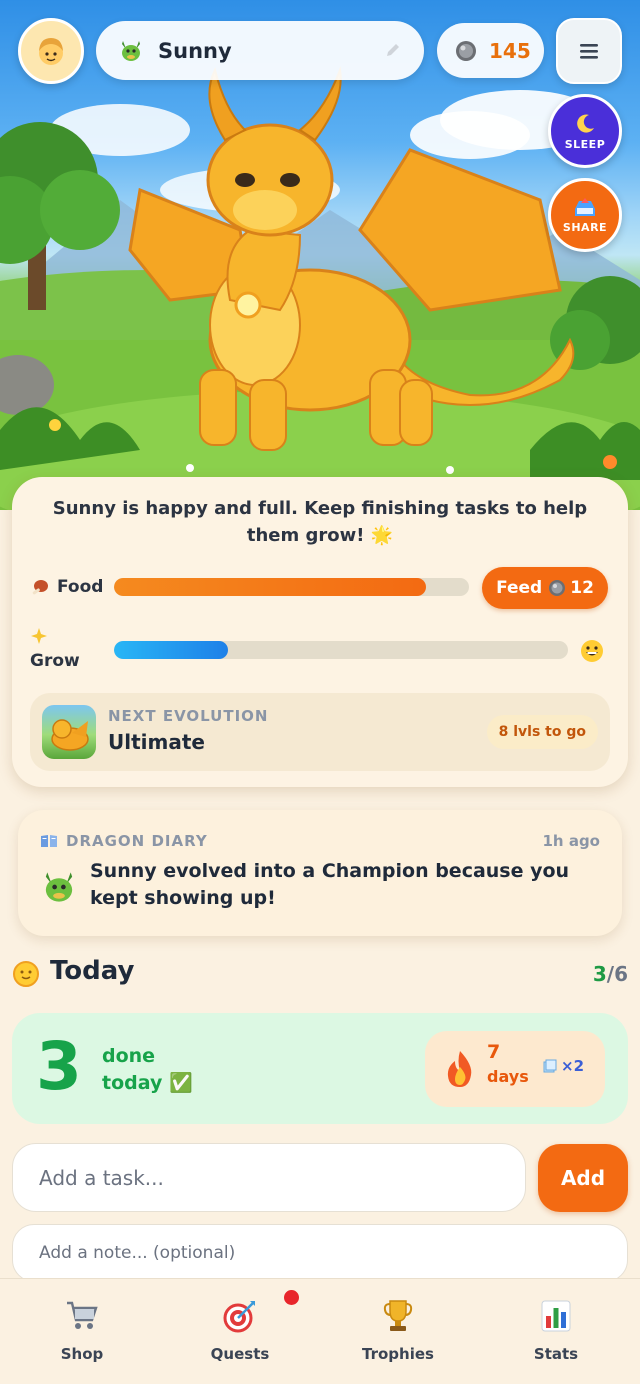 The height and width of the screenshot is (1384, 640). I want to click on add-note-input, so click(320, 1253).